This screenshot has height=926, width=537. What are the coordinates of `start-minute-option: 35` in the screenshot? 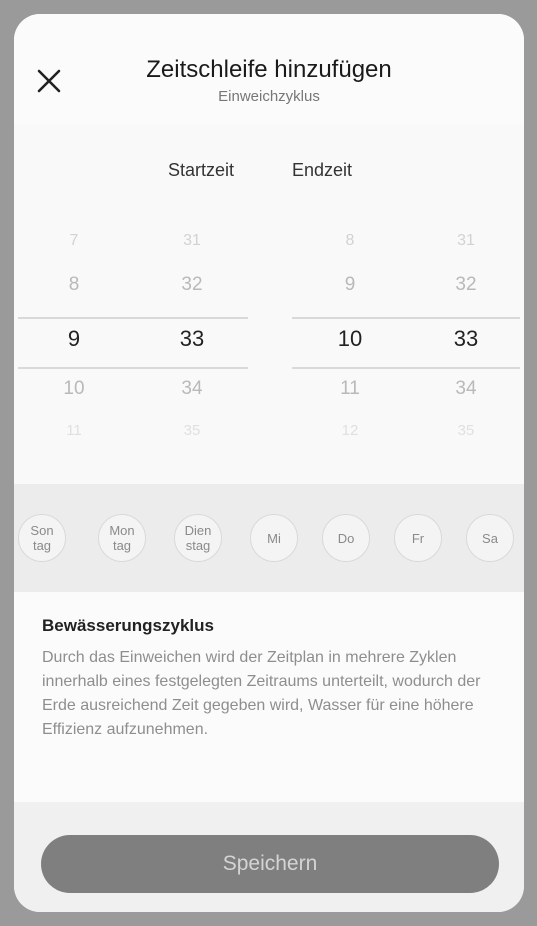 It's located at (192, 430).